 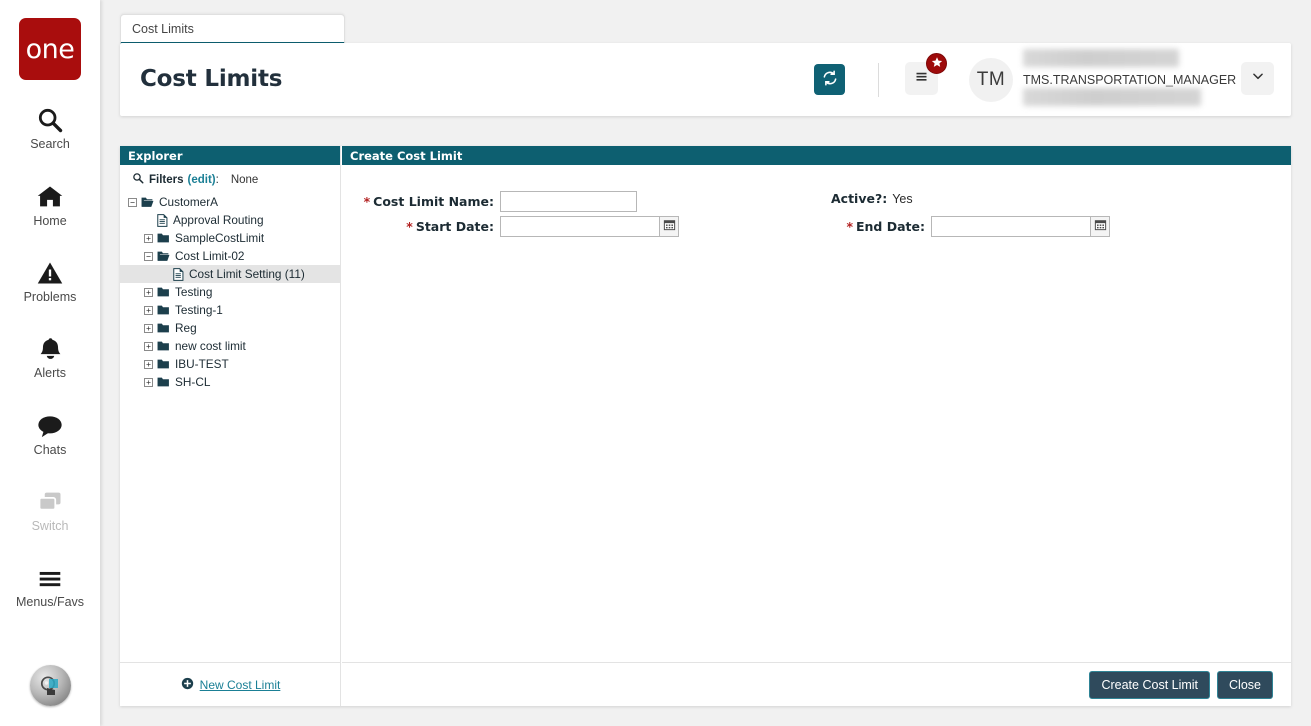 I want to click on explorer-footer: New Cost Limit, so click(x=230, y=684).